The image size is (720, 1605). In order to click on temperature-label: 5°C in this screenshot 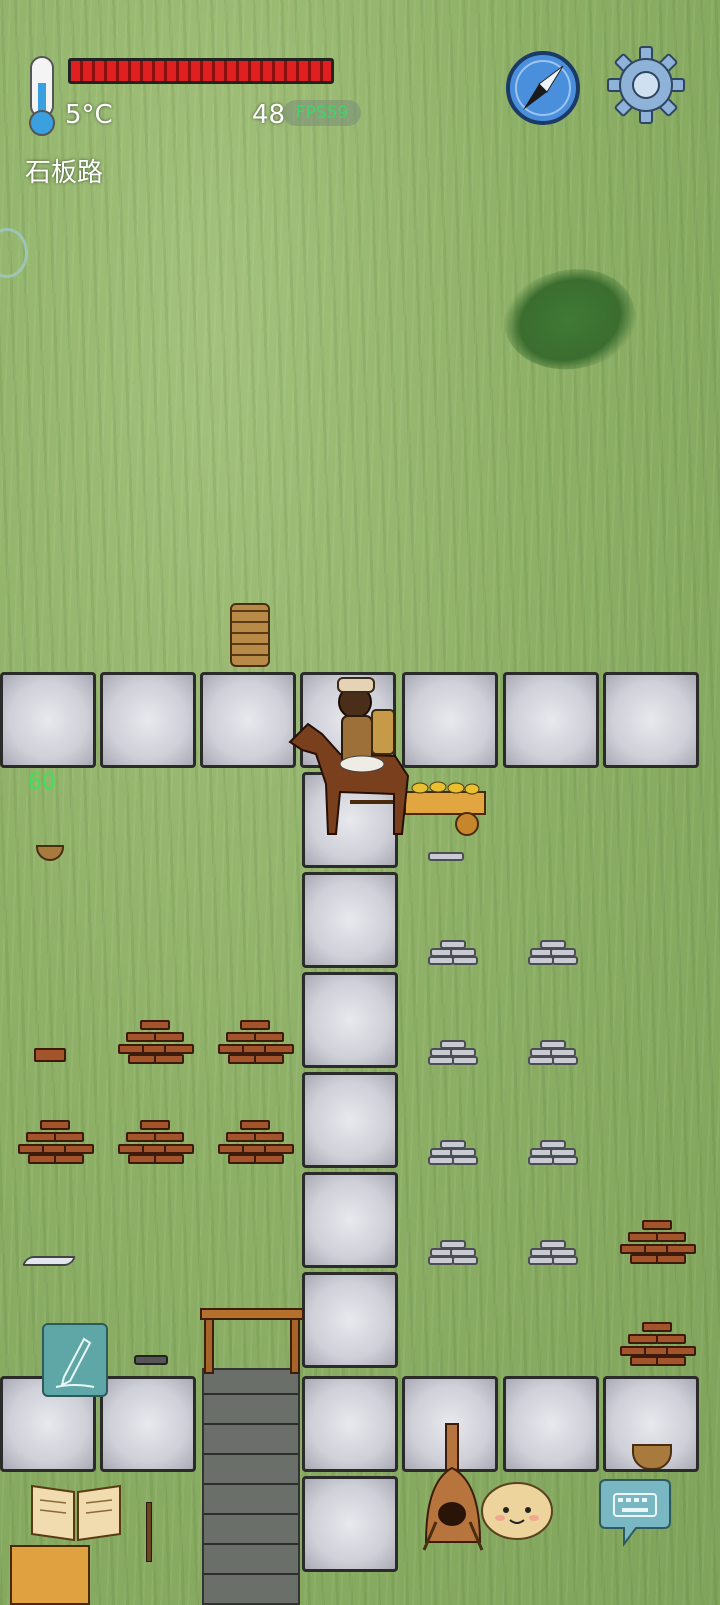, I will do `click(89, 115)`.